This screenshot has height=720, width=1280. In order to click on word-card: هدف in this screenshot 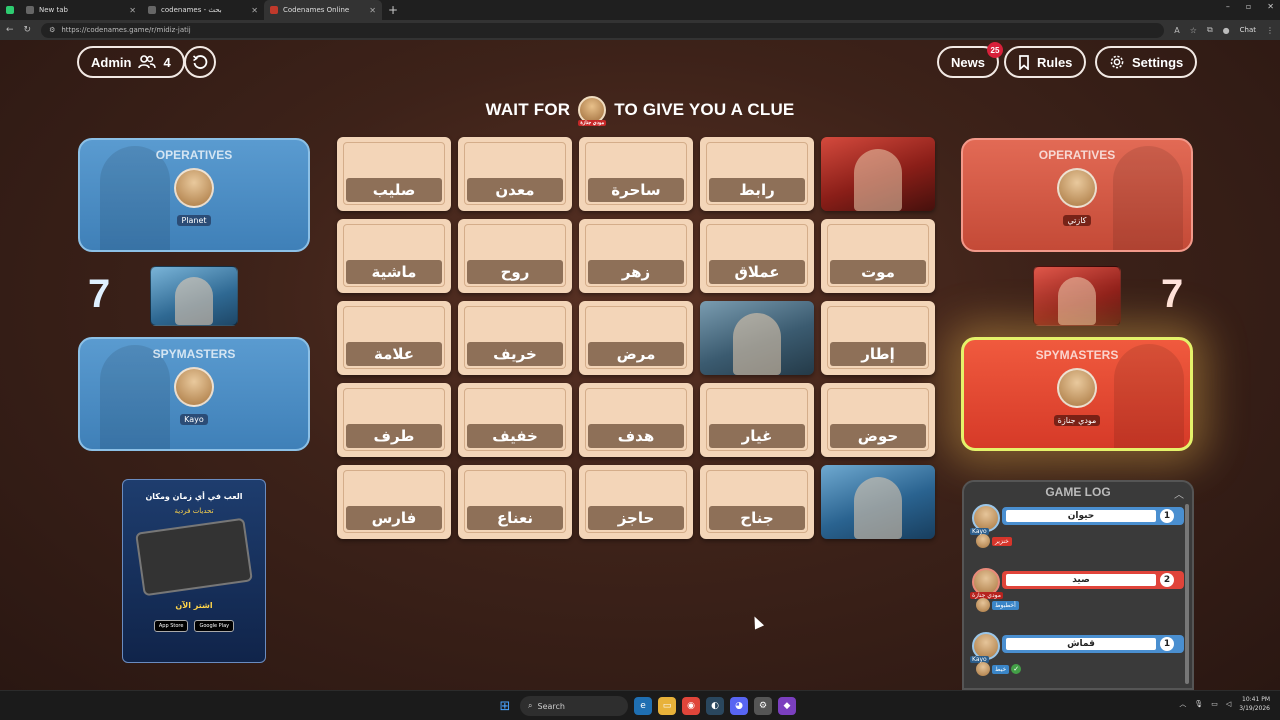, I will do `click(636, 420)`.